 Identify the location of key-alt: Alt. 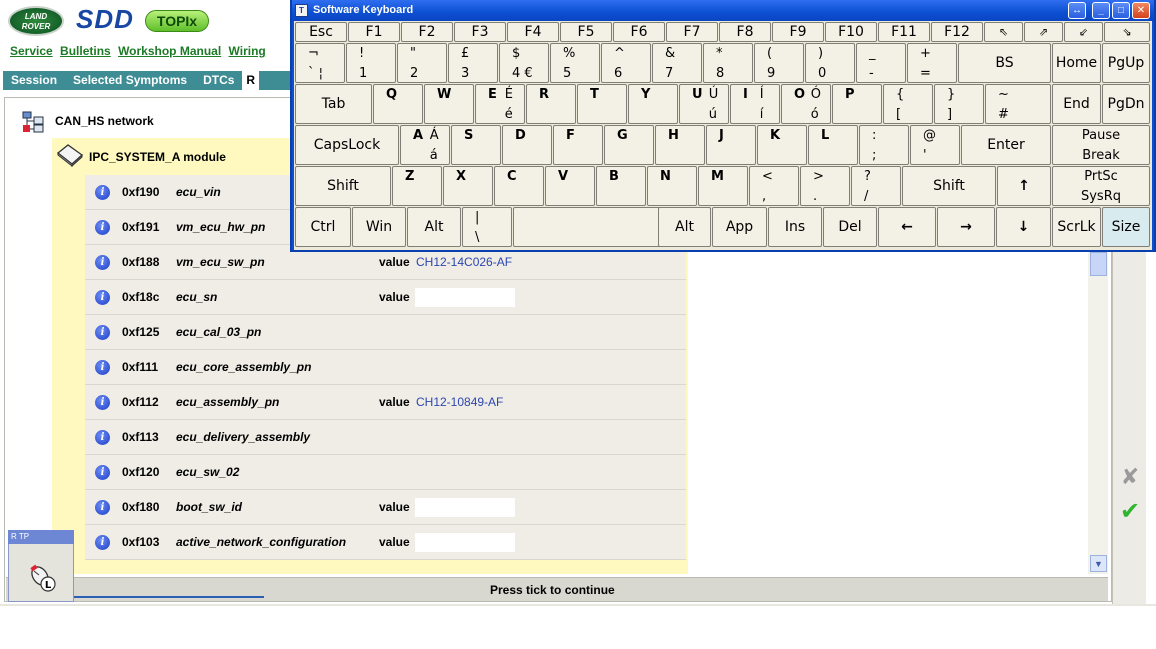
(434, 227).